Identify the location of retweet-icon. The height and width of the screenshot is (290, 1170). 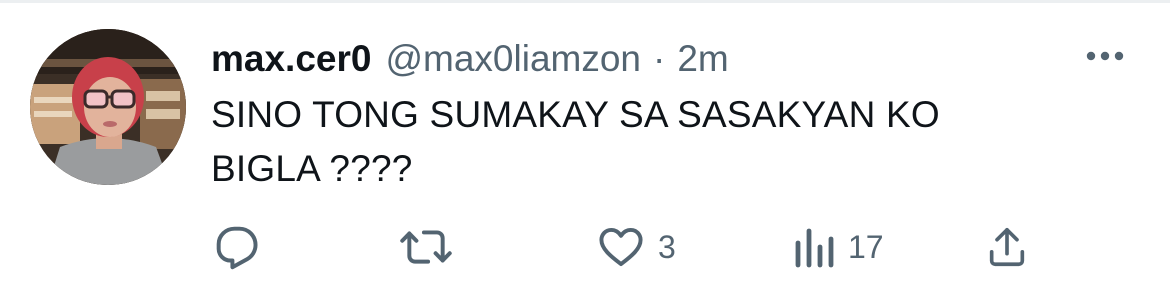
(426, 247).